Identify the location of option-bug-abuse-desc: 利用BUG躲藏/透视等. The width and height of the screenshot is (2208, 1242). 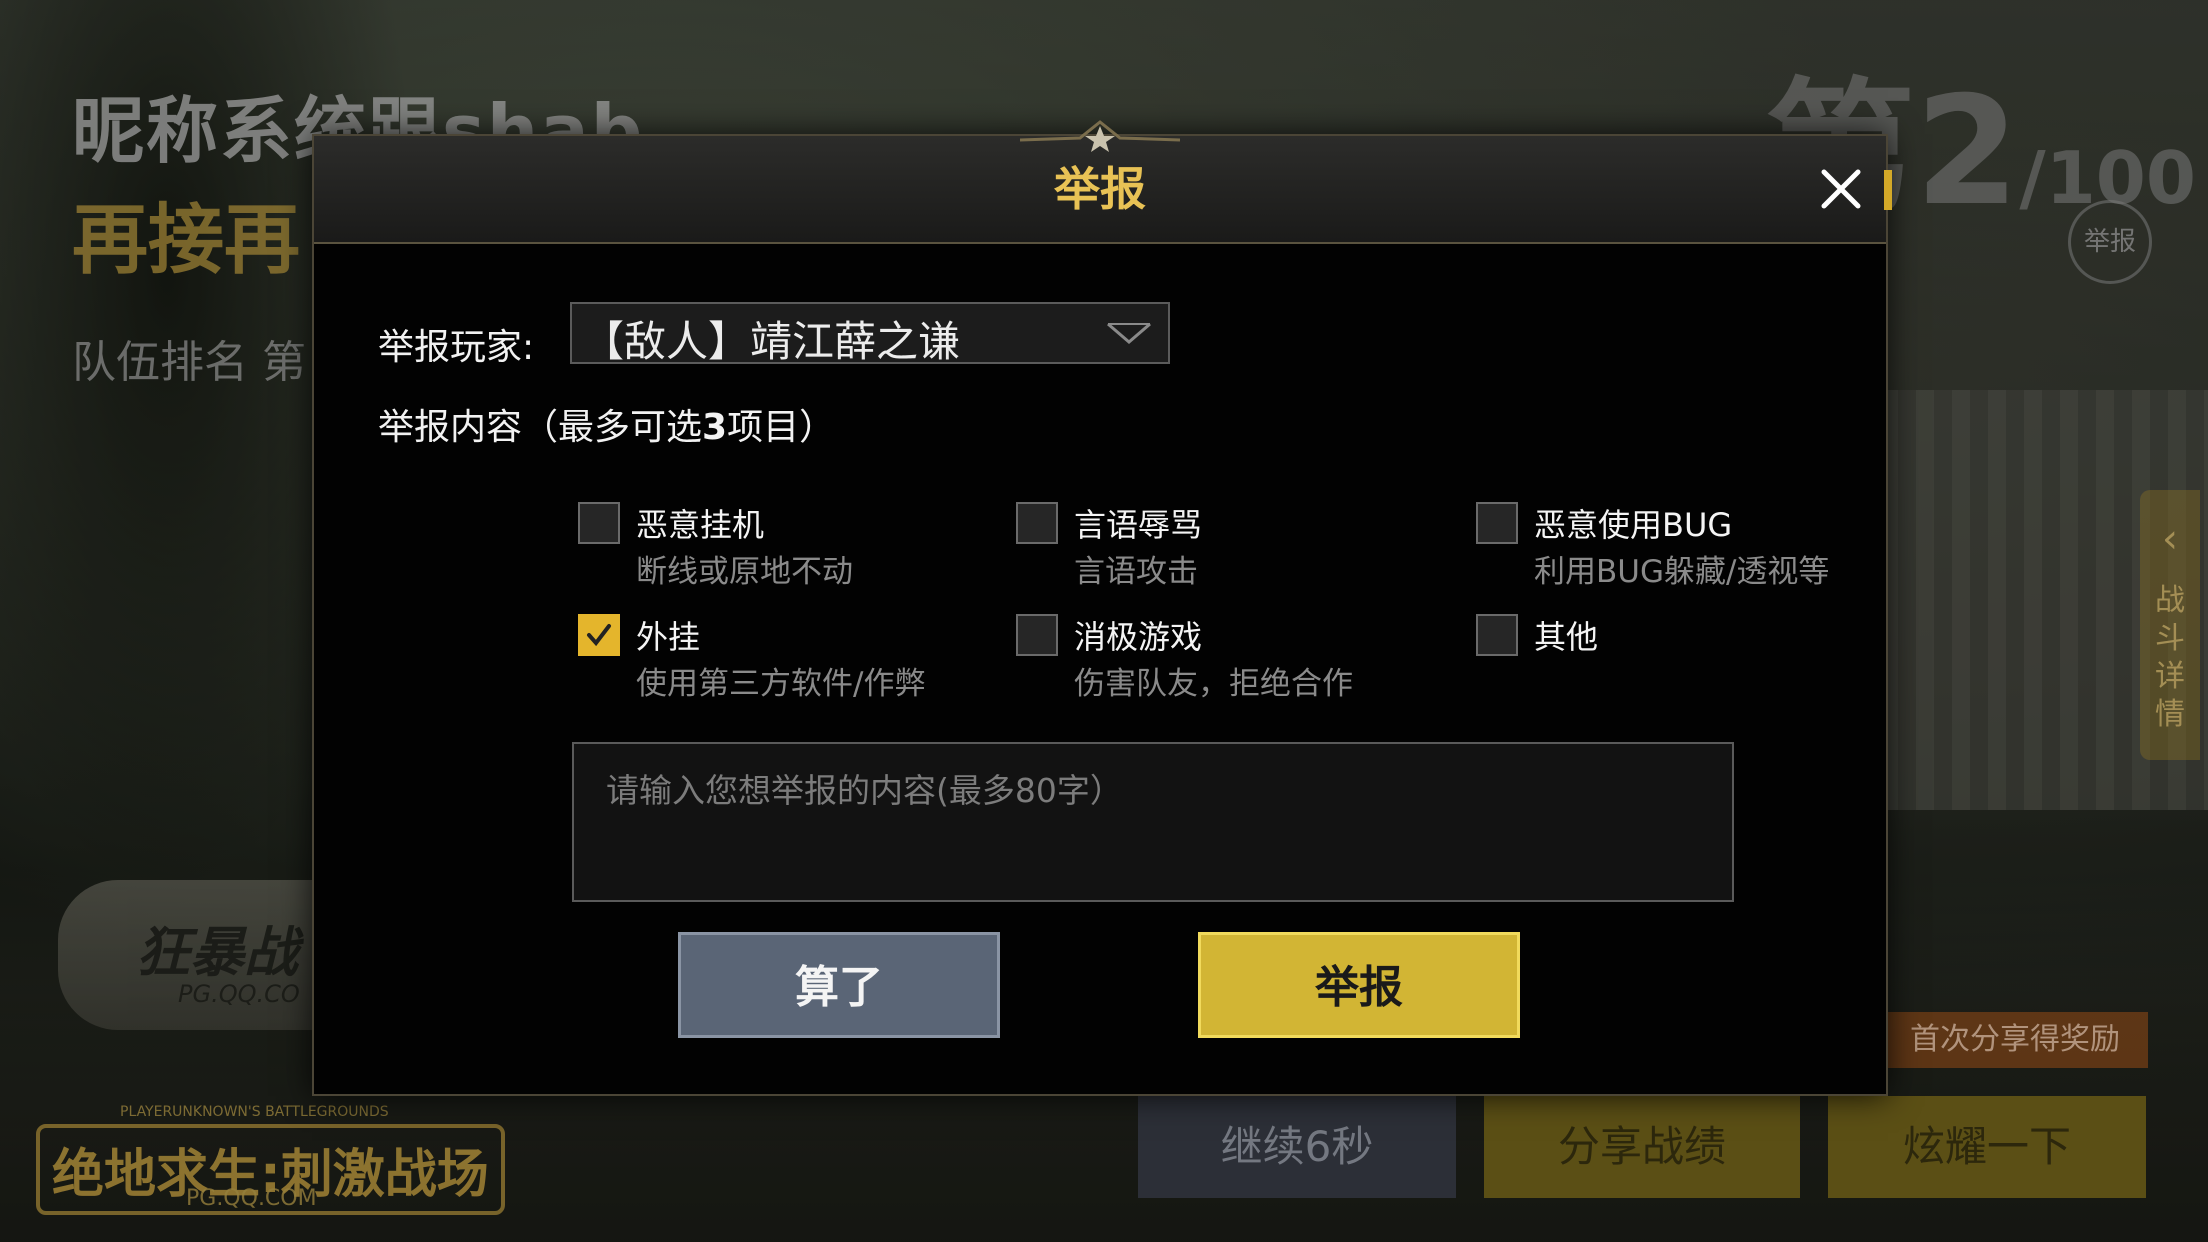
(1682, 572).